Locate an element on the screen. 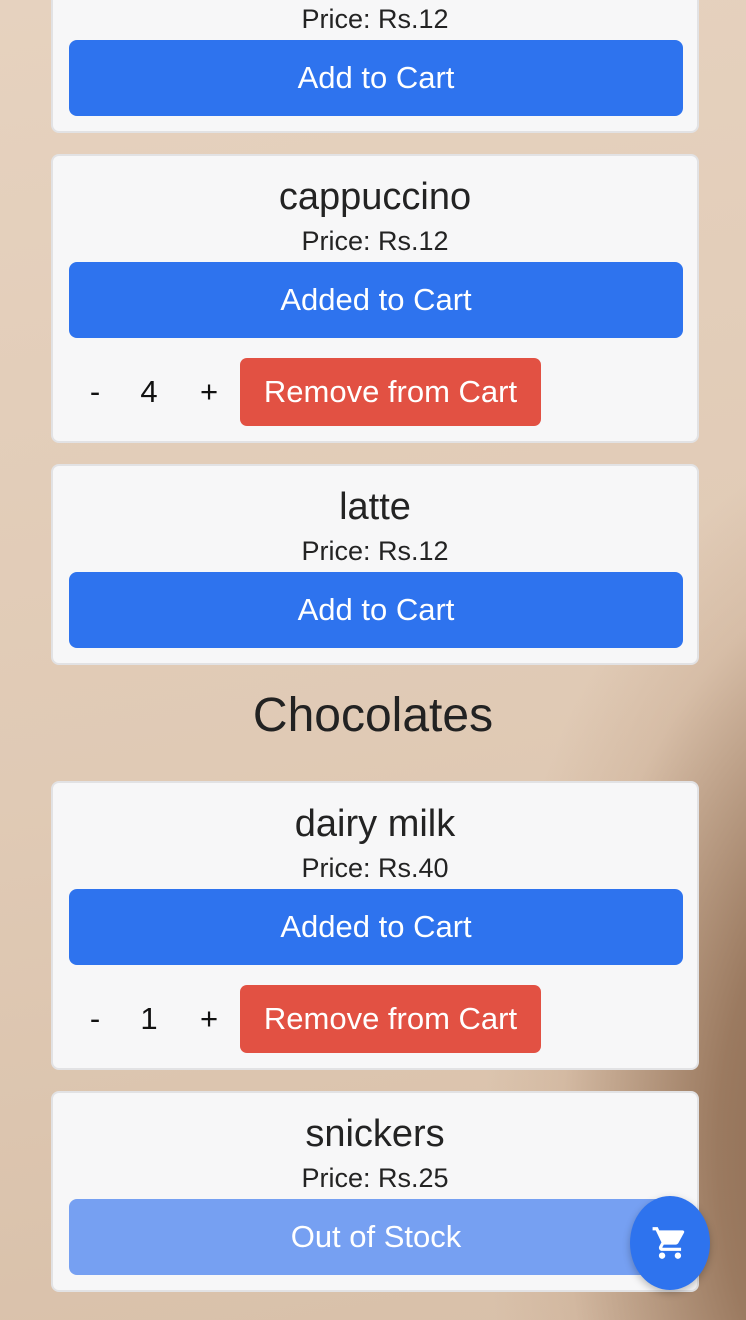  cart-button is located at coordinates (670, 1243).